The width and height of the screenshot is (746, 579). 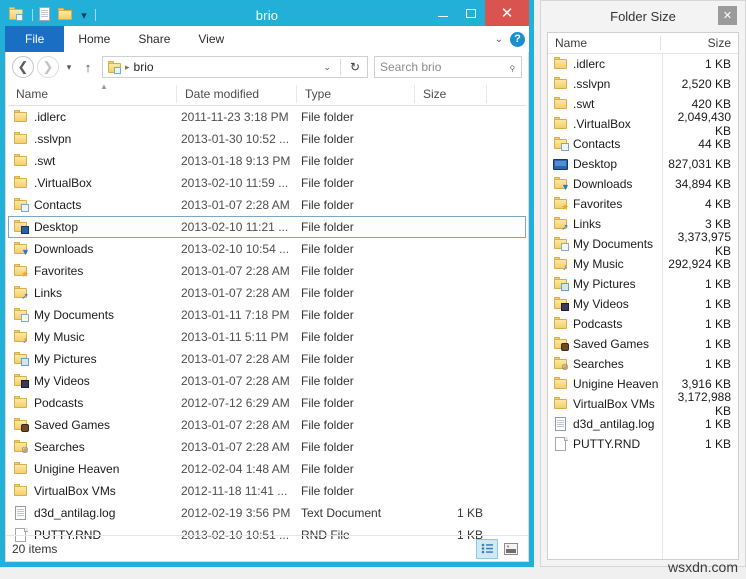 I want to click on file-name-cell: .VirtualBox, so click(x=97, y=183).